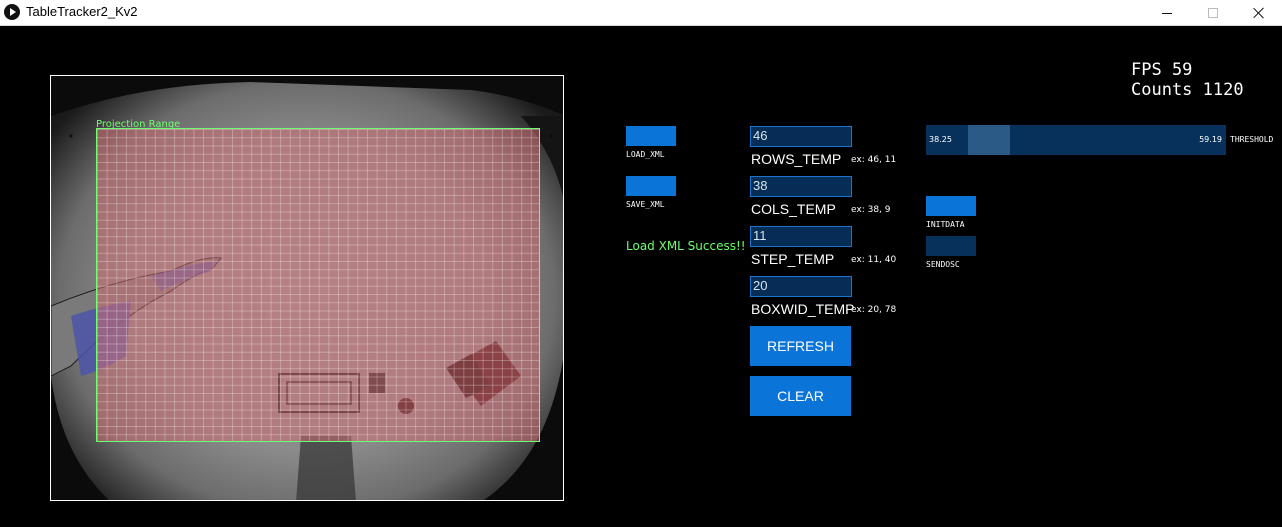  I want to click on close-button, so click(1259, 13).